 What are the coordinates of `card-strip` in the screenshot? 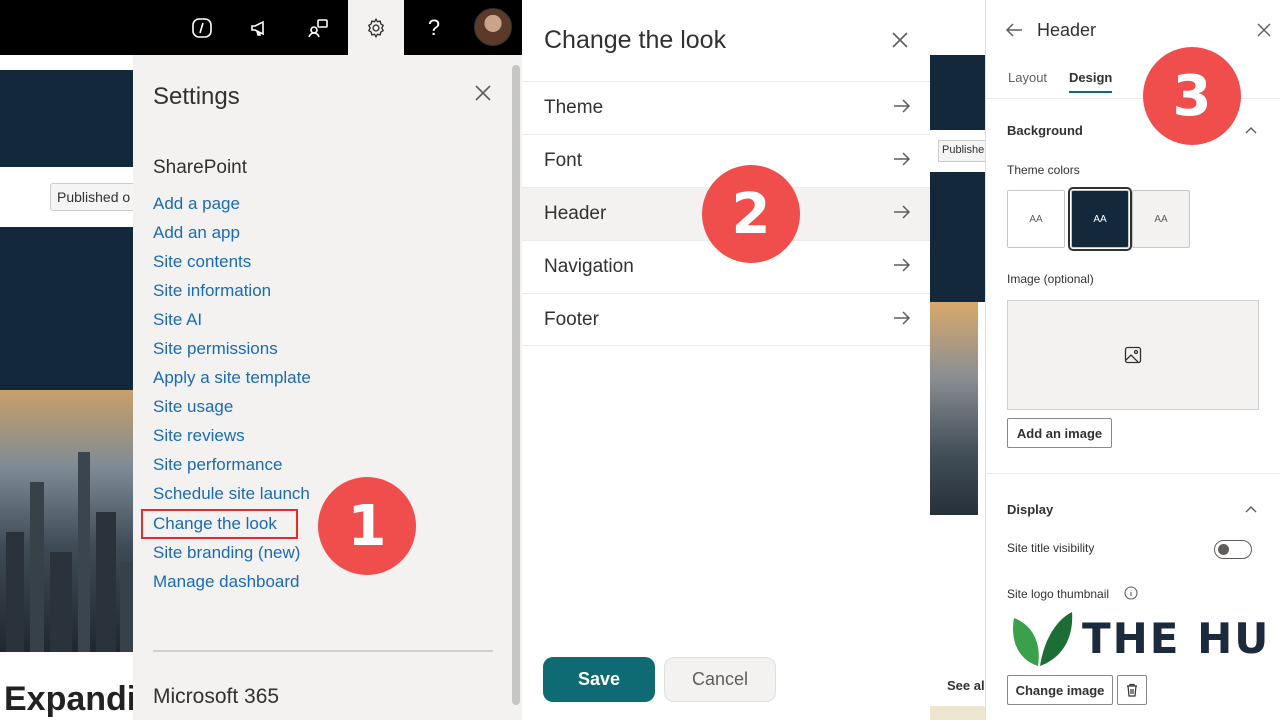 It's located at (957, 713).